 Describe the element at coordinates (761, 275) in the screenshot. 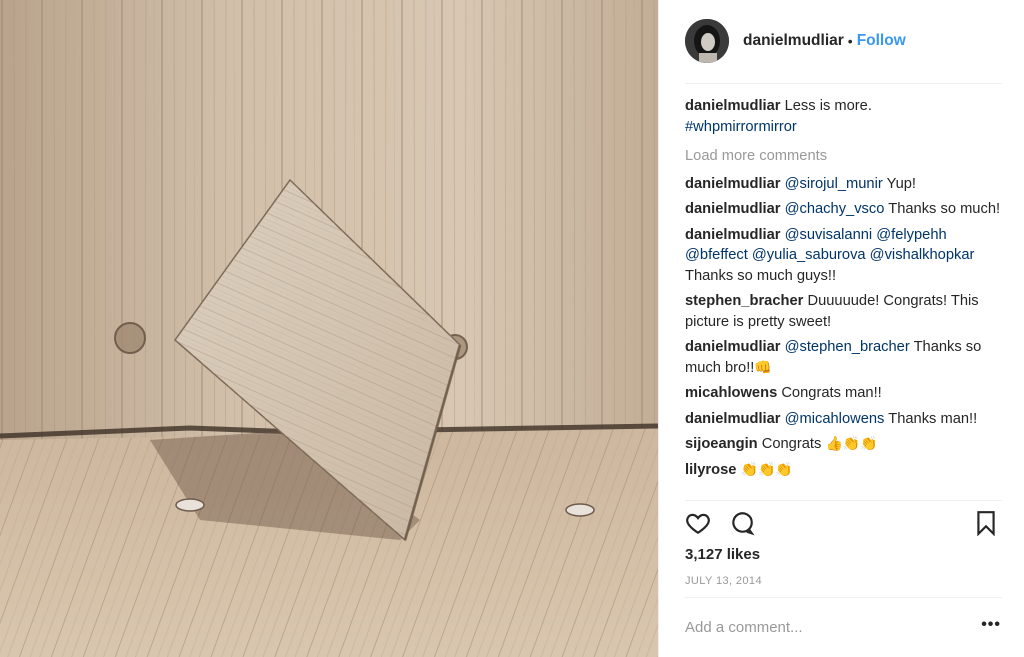

I see `comment-text: Thanks so much guys!!` at that location.